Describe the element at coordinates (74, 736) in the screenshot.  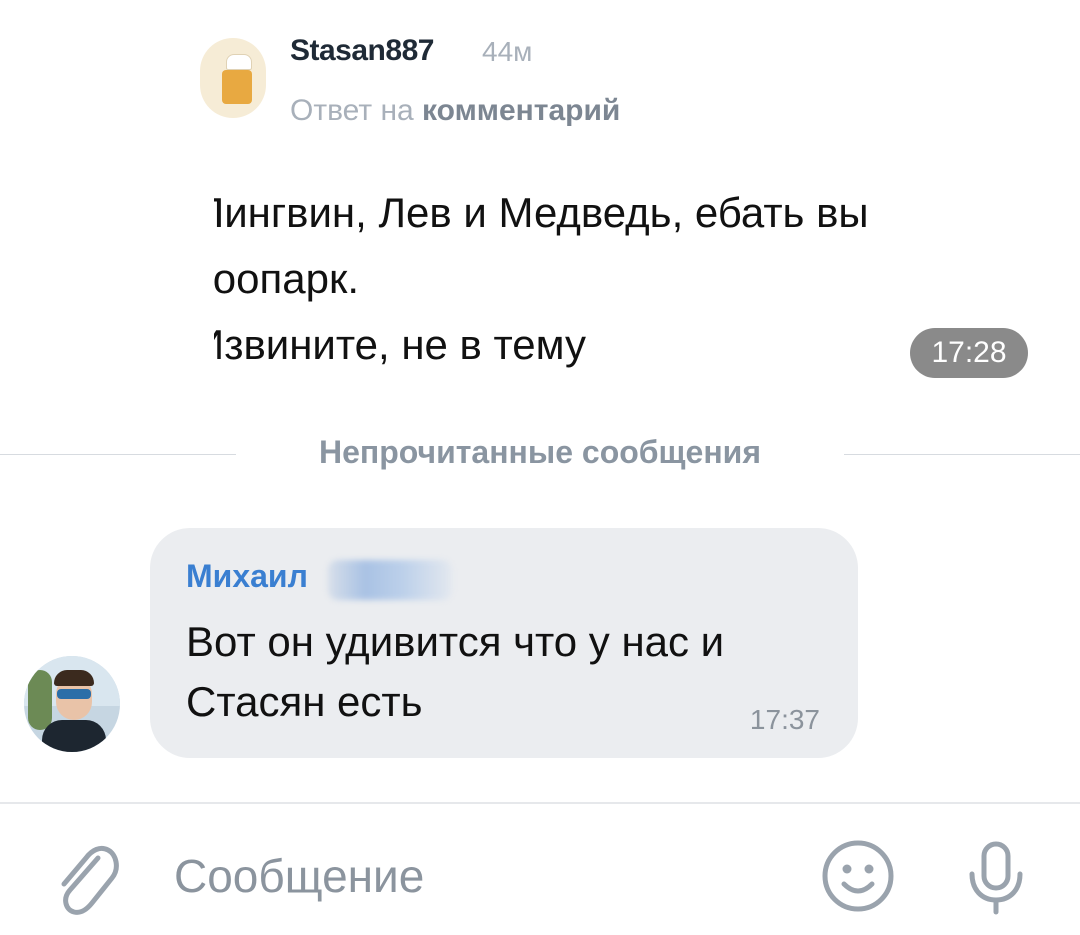
I see `avatar-shirt` at that location.